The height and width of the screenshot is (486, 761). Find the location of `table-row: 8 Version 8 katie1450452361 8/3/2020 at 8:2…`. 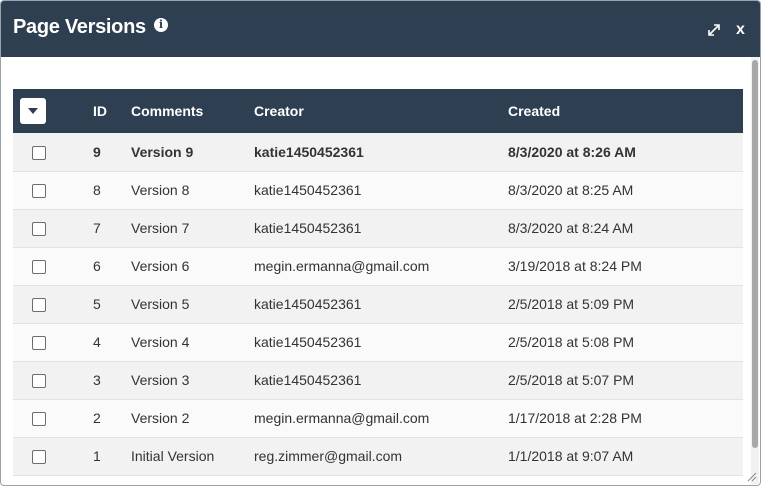

table-row: 8 Version 8 katie1450452361 8/3/2020 at 8:2… is located at coordinates (378, 190).